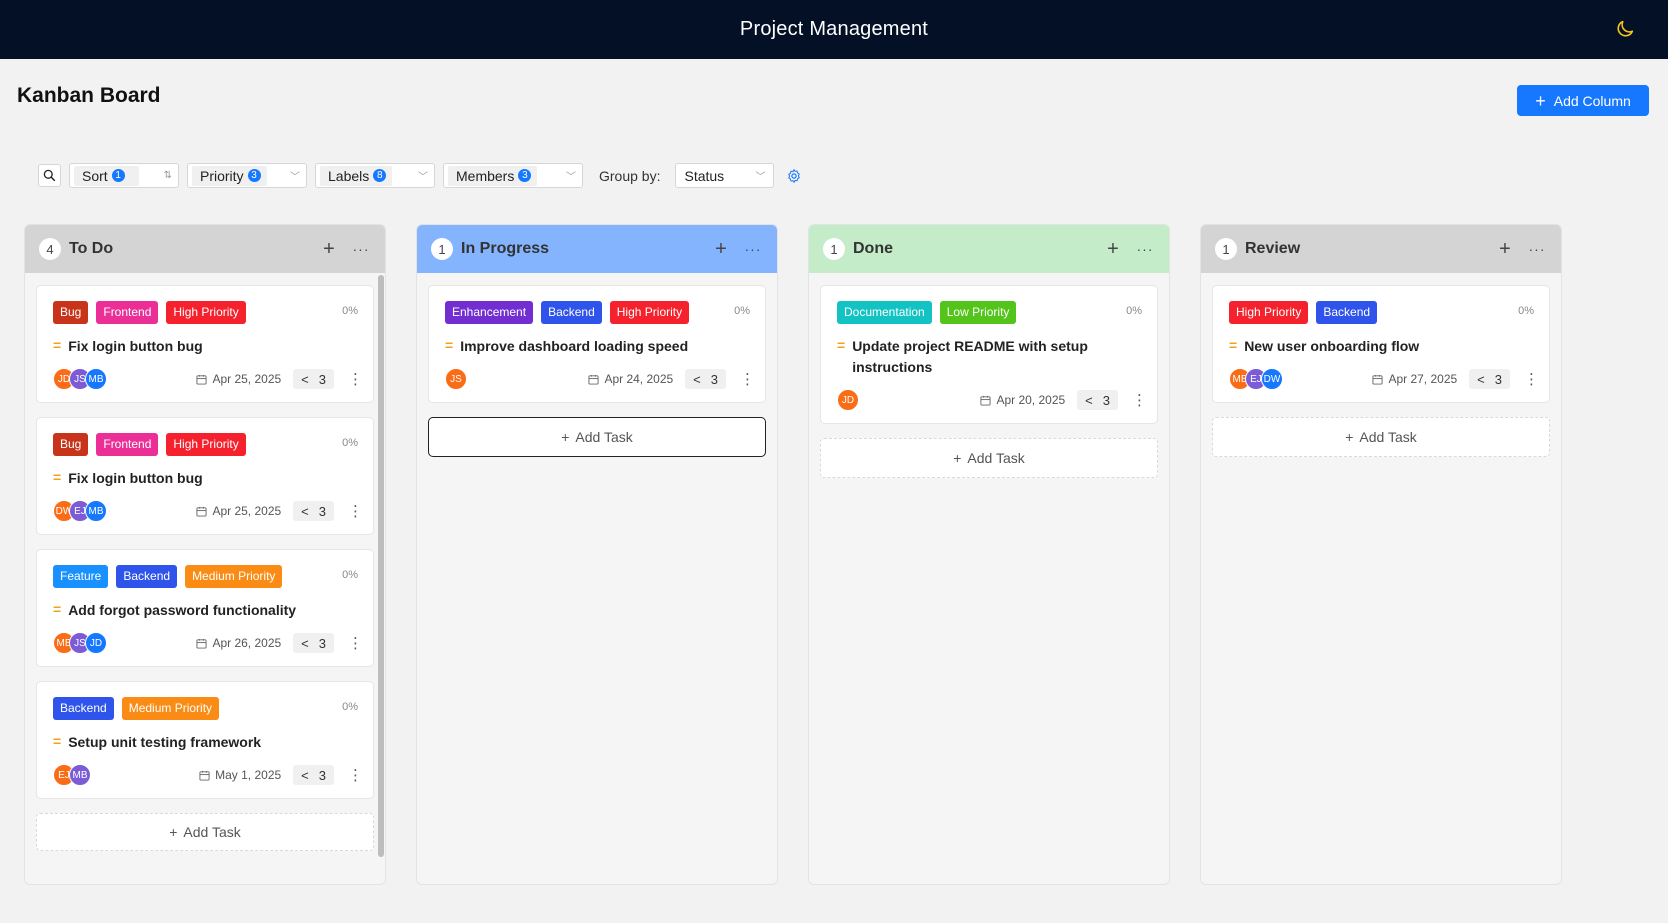  What do you see at coordinates (600, 379) in the screenshot?
I see `card-footer: JS Apr 24, 2025 <3 ⋮` at bounding box center [600, 379].